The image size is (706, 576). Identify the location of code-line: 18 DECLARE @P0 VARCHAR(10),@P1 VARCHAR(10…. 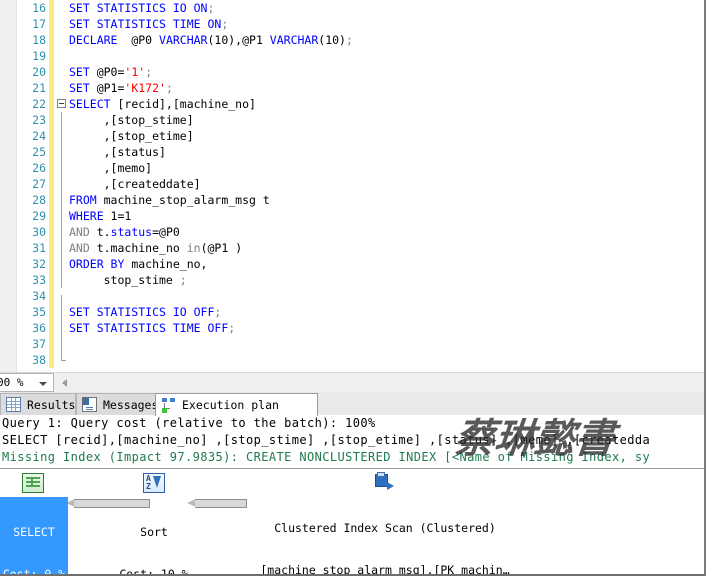
(352, 40).